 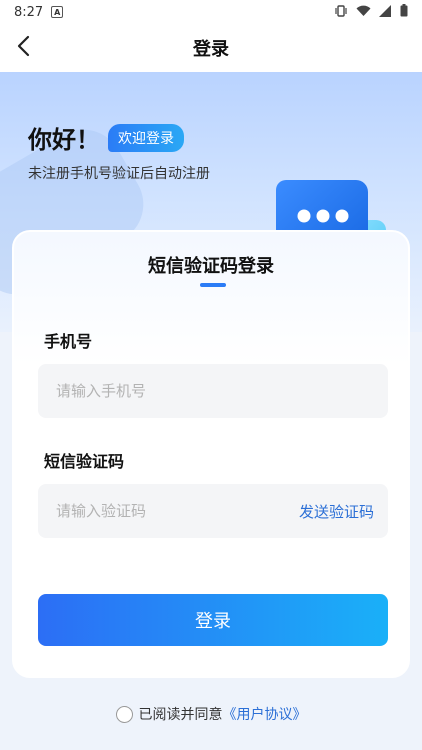 What do you see at coordinates (180, 715) in the screenshot?
I see `agreement-text: 已阅读并同意` at bounding box center [180, 715].